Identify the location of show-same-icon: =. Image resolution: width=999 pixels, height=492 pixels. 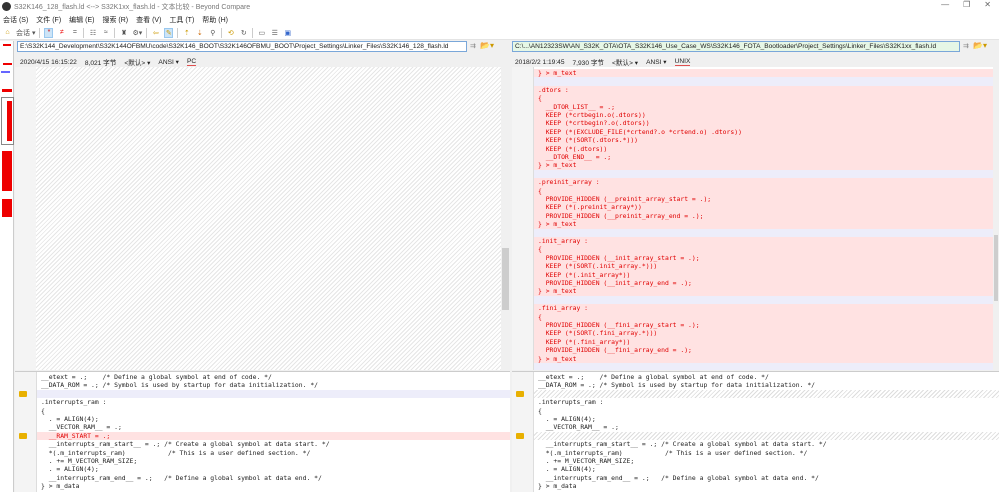
(74, 33).